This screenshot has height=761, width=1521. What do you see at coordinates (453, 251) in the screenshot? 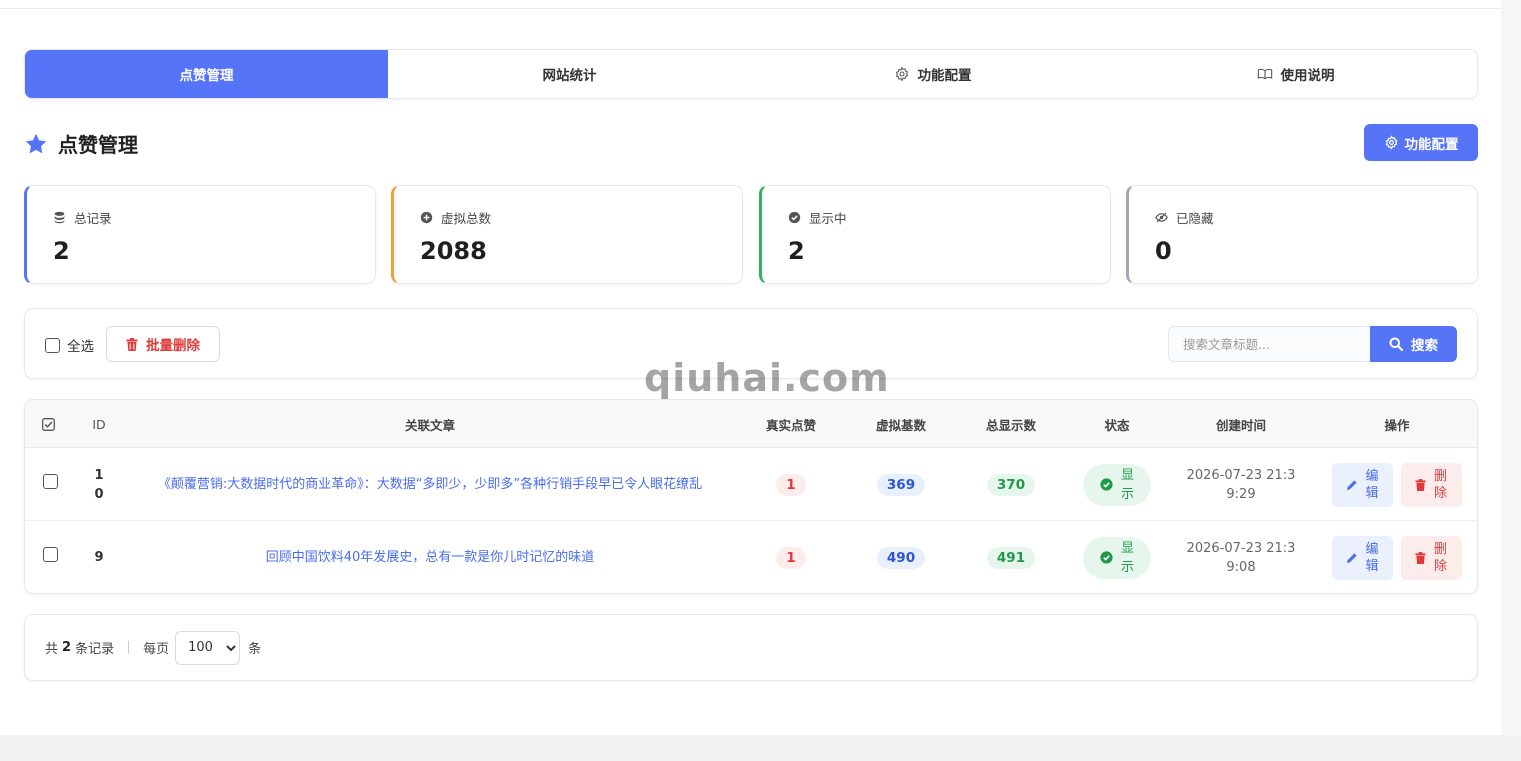
I see `stat-value: 2088` at bounding box center [453, 251].